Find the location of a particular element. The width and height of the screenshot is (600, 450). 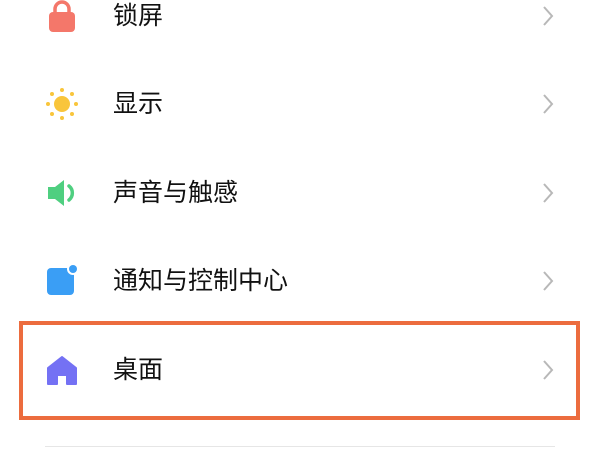

settings-item-label: 通知与控制中心 is located at coordinates (201, 280).